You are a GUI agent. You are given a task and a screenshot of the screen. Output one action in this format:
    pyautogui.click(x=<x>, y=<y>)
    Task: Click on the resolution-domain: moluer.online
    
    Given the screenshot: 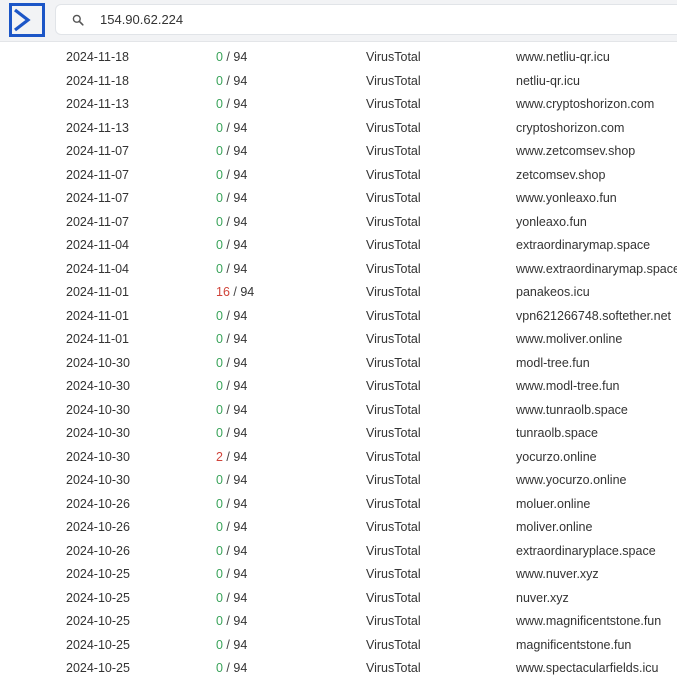 What is the action you would take?
    pyautogui.click(x=553, y=504)
    